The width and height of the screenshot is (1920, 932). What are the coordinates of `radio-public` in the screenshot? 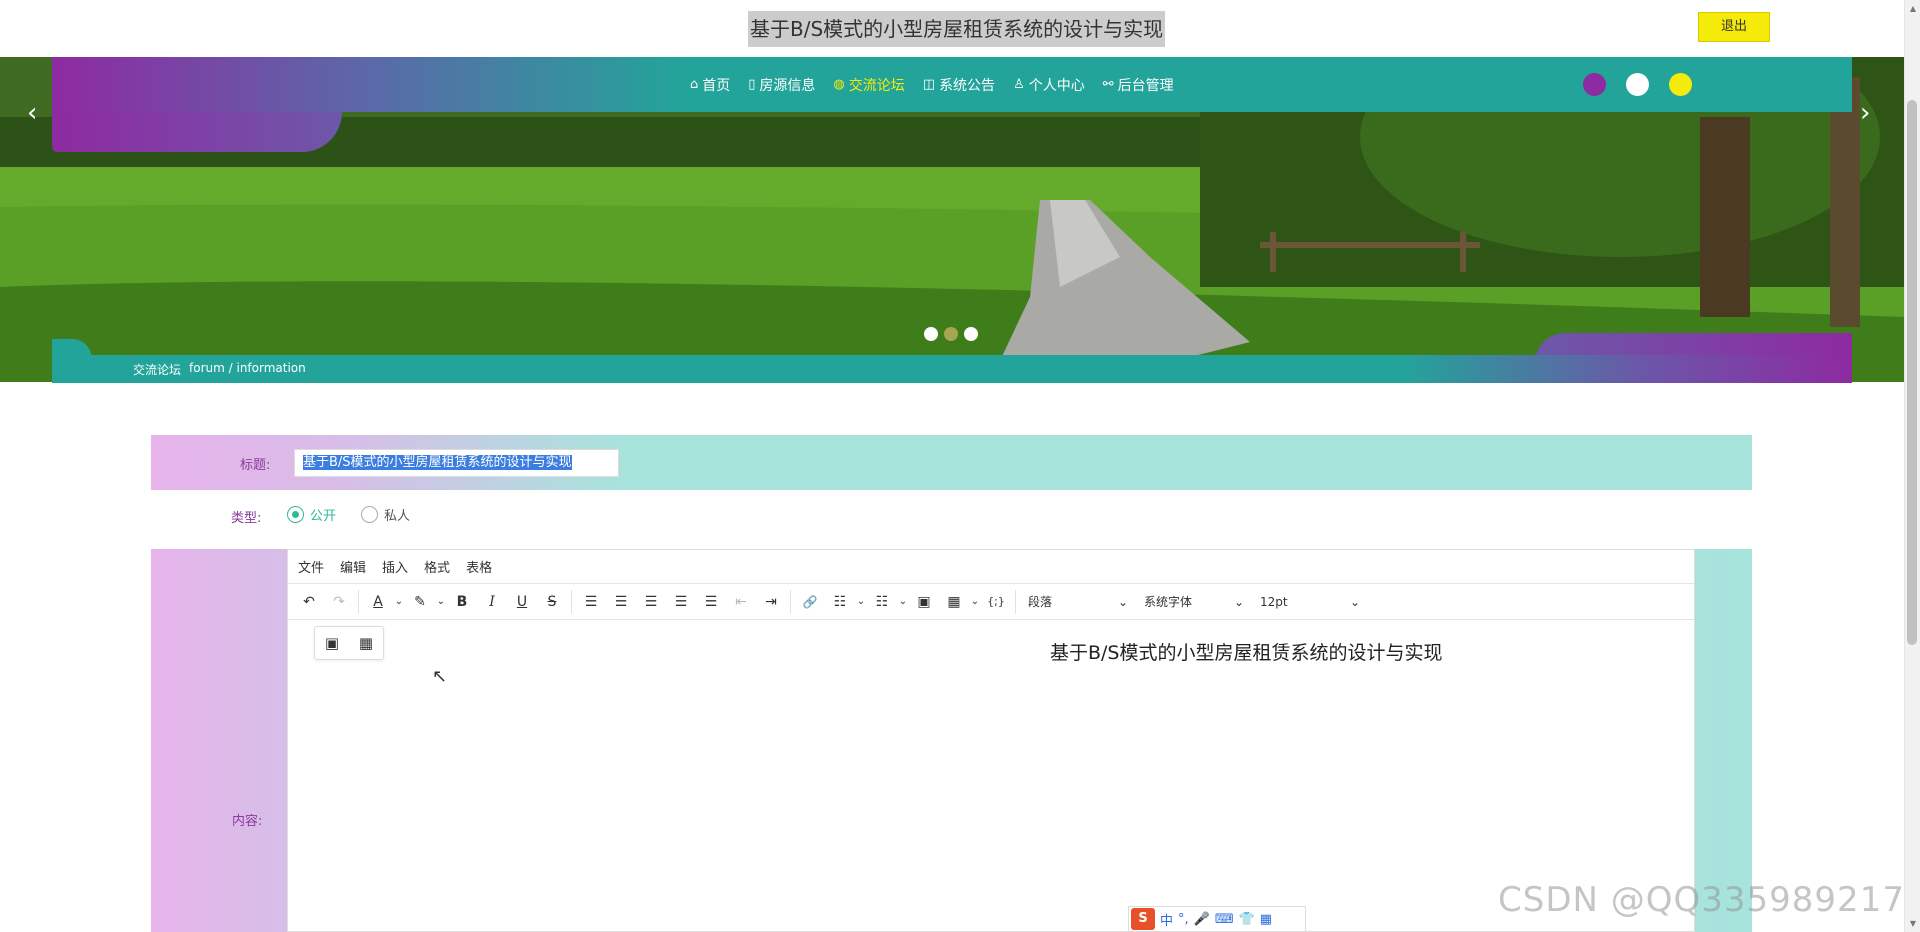 It's located at (295, 514).